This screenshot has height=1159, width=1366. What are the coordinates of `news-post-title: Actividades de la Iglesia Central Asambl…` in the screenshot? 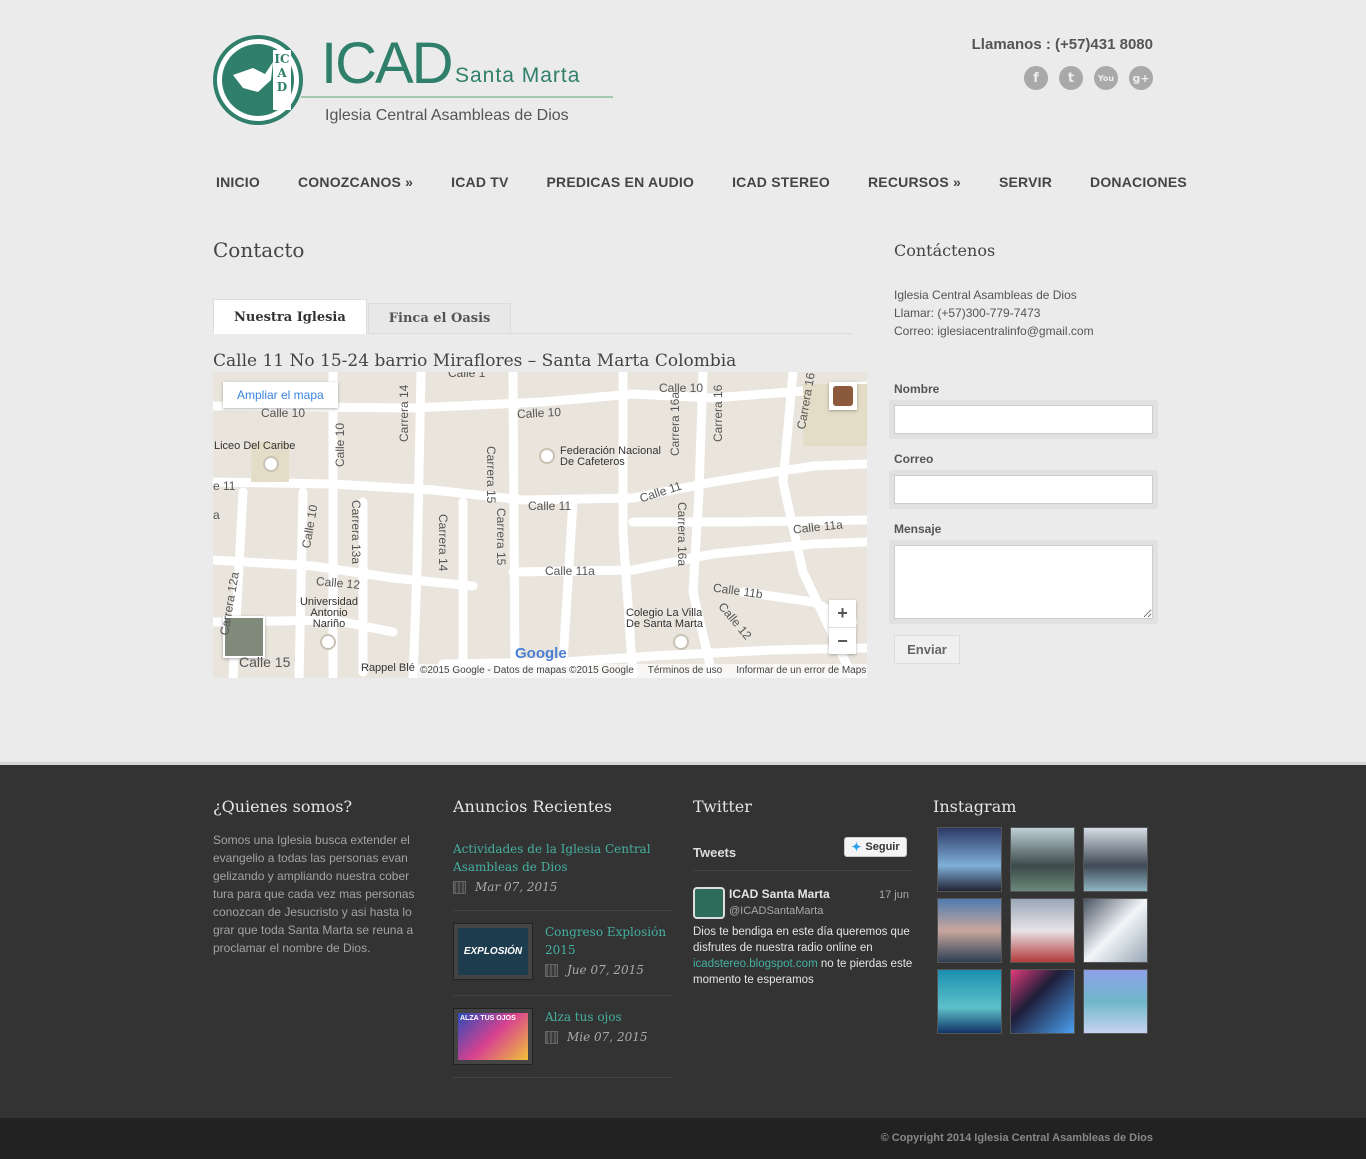 It's located at (562, 858).